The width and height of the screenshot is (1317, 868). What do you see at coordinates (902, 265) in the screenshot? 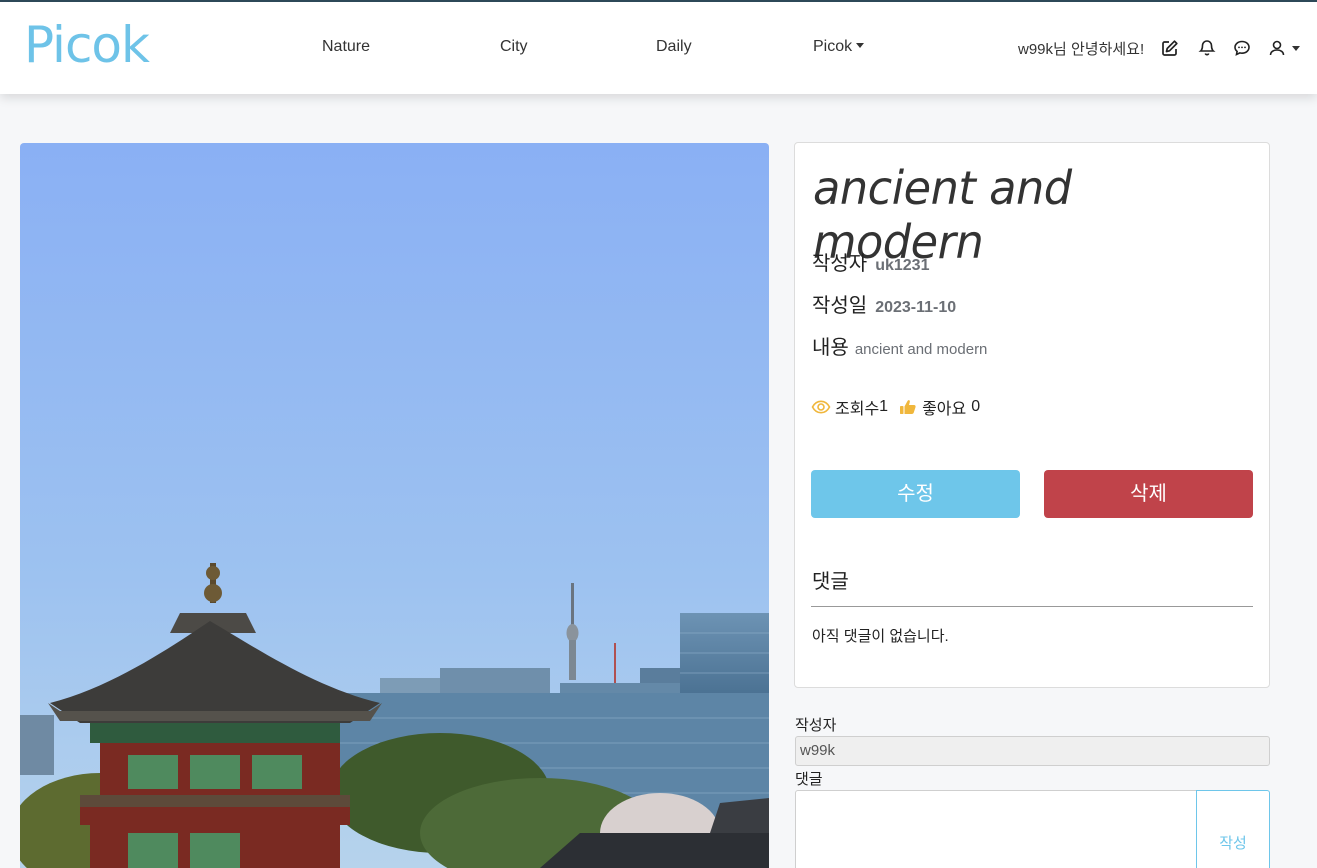
I see `author-value: uk1231` at bounding box center [902, 265].